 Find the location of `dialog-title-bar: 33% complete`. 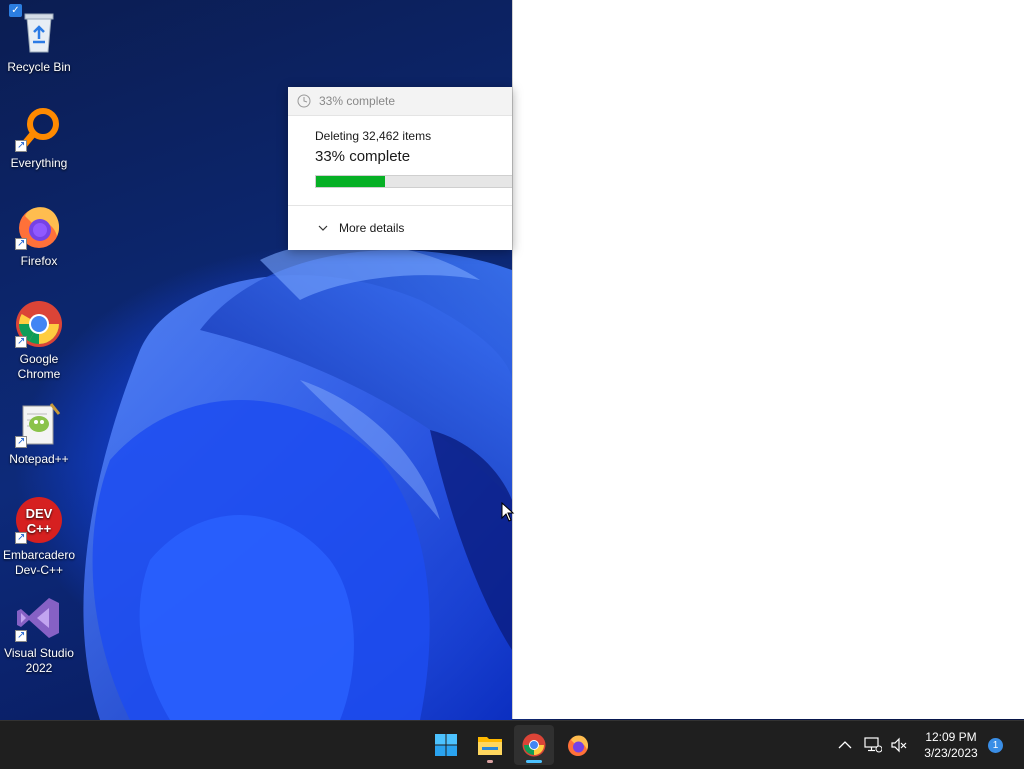

dialog-title-bar: 33% complete is located at coordinates (400, 101).